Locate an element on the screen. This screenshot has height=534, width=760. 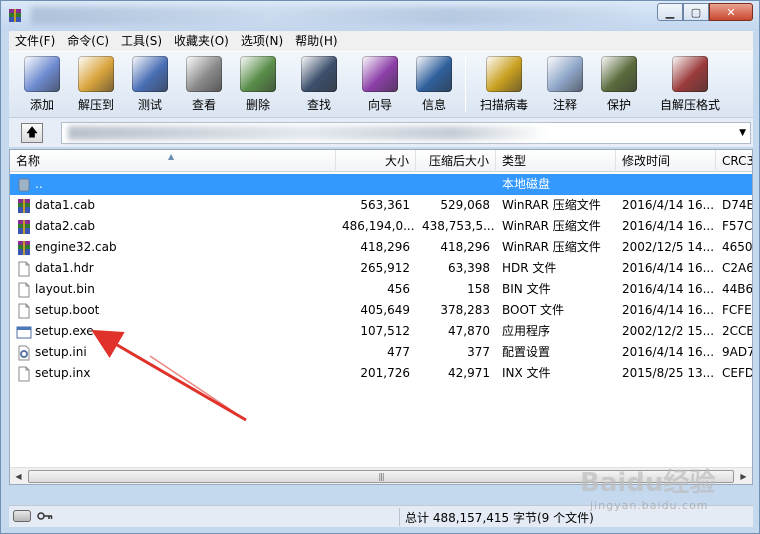
menu-tools: 工具(S) is located at coordinates (141, 41).